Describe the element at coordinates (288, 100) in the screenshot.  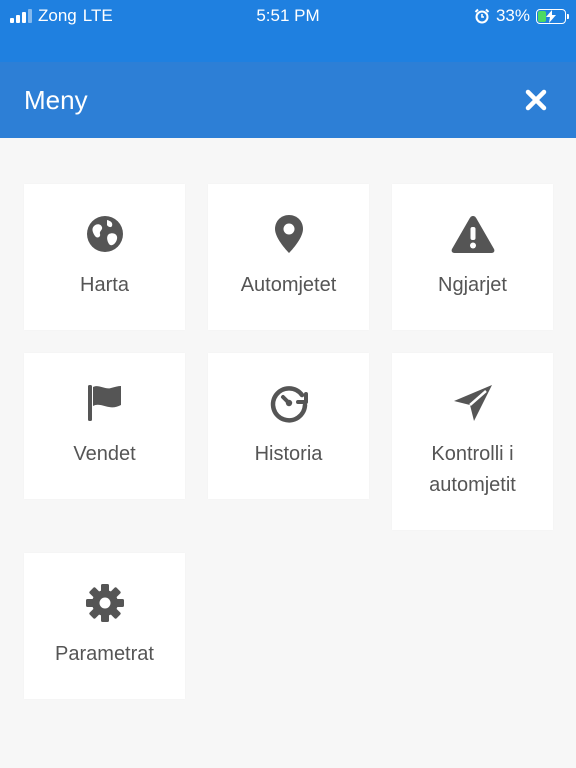
I see `app-header: Meny` at that location.